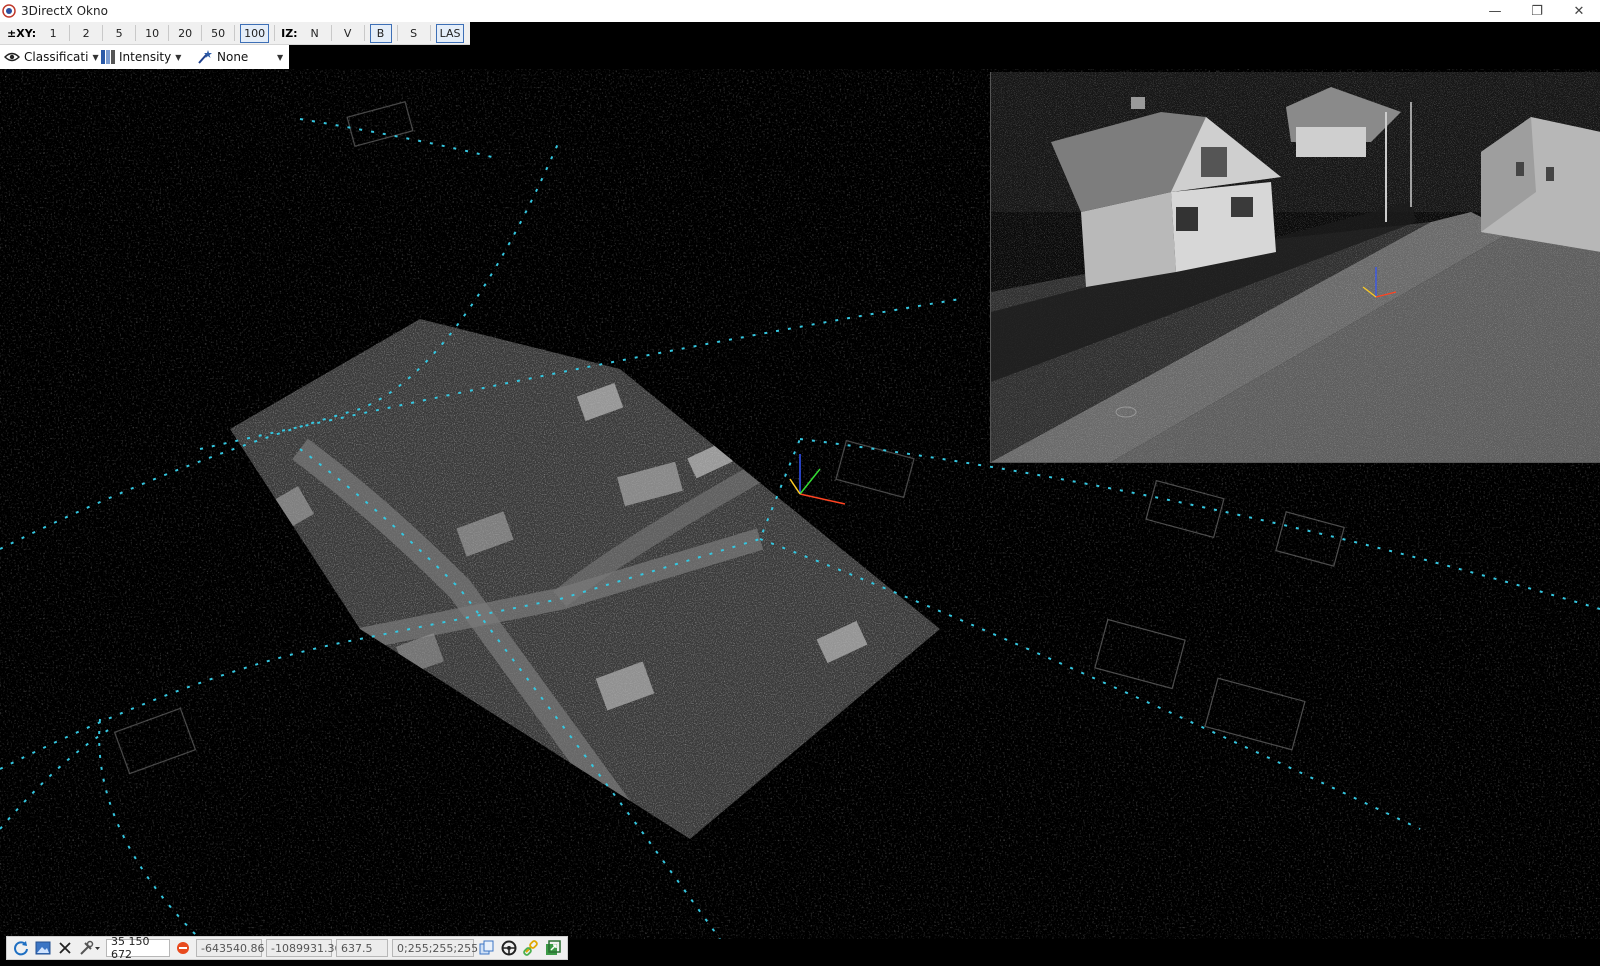 The width and height of the screenshot is (1600, 966). What do you see at coordinates (119, 33) in the screenshot?
I see `xy-step-5-button: 5` at bounding box center [119, 33].